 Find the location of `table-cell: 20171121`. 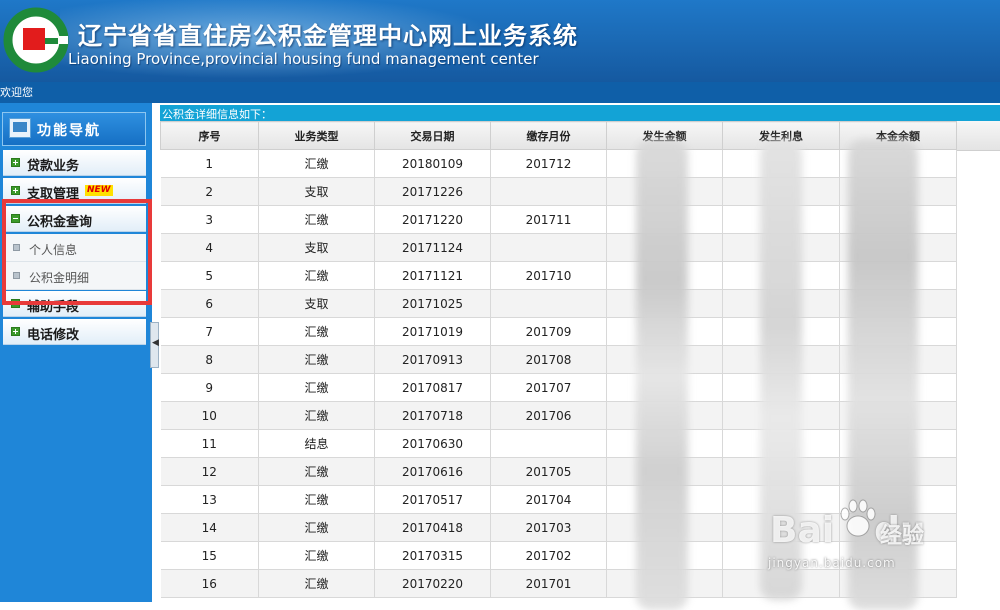

table-cell: 20171121 is located at coordinates (432, 275).